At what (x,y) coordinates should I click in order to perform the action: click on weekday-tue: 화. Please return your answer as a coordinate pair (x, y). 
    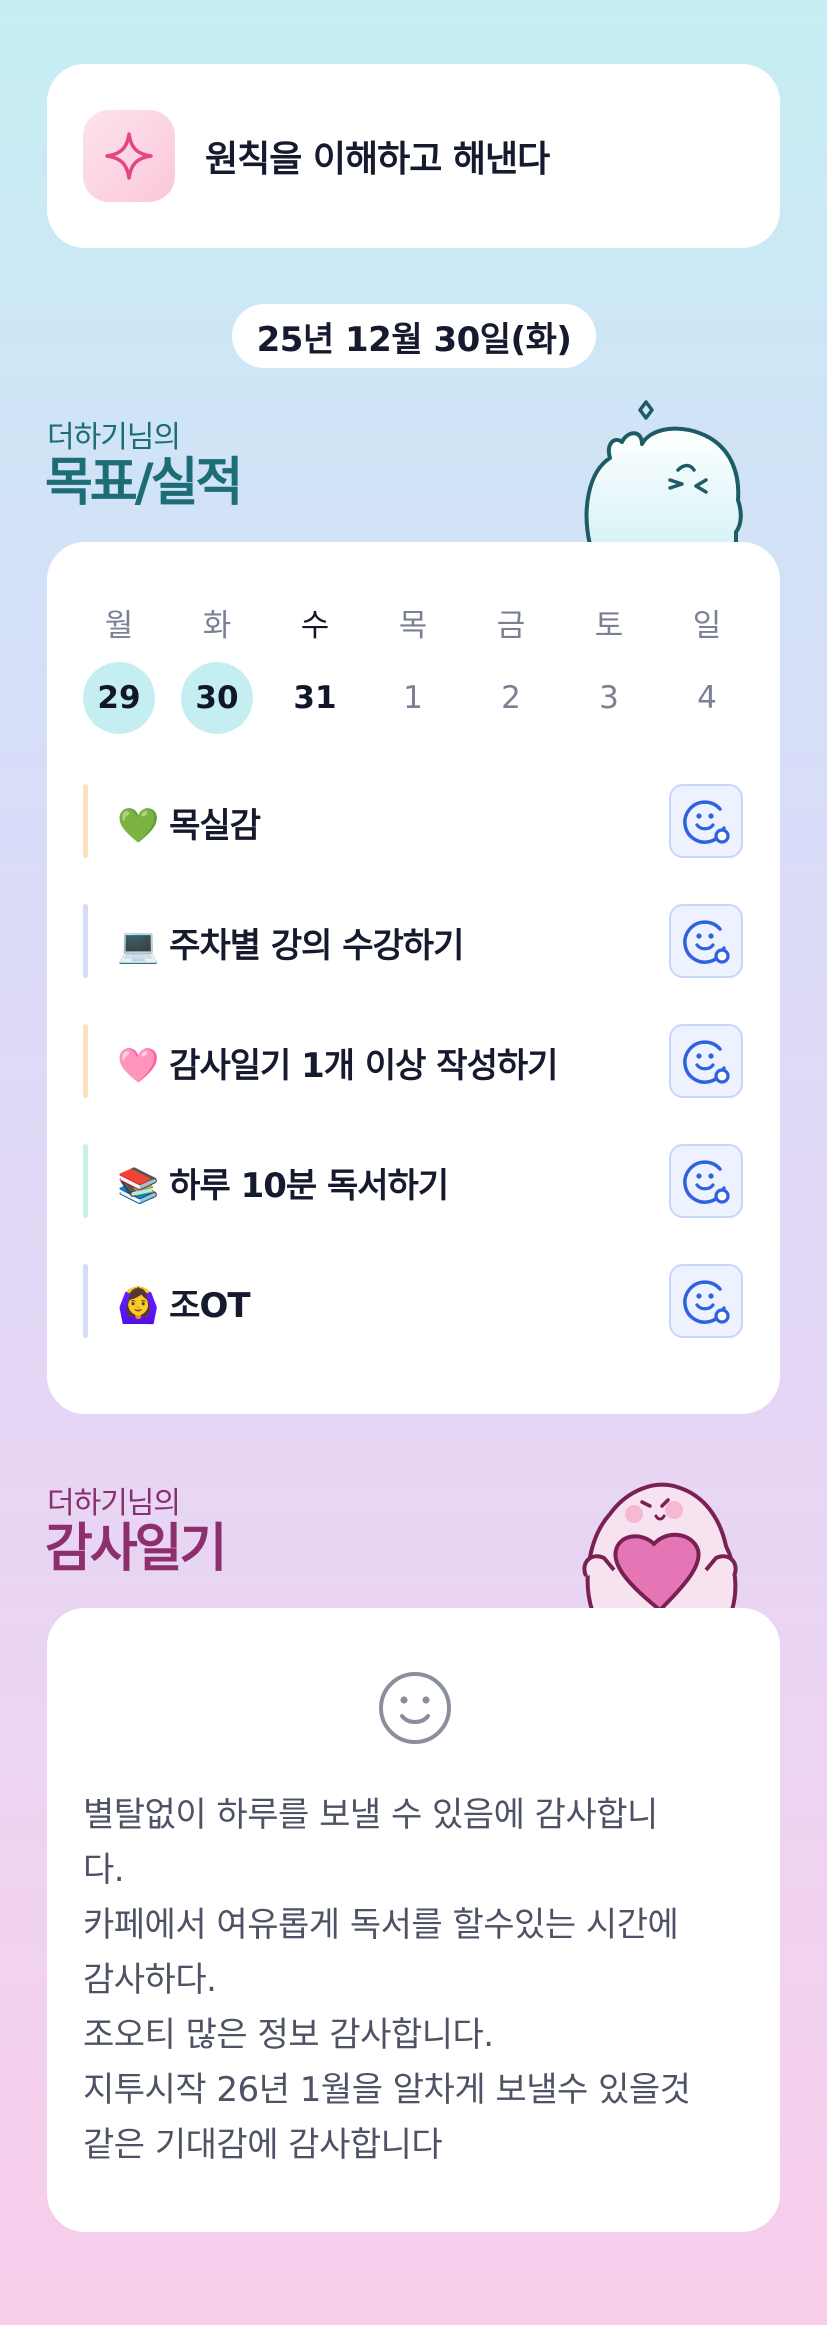
    Looking at the image, I should click on (217, 626).